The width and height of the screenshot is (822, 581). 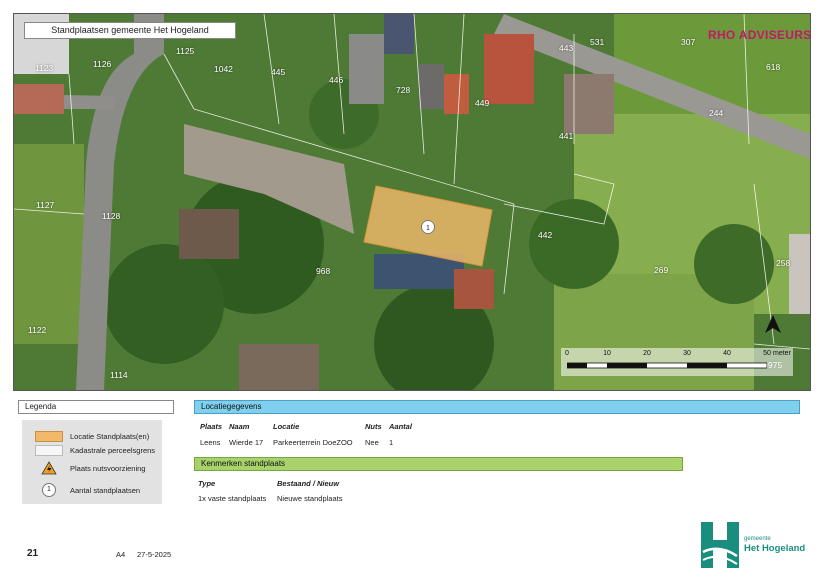 I want to click on cell-plaats: Leens, so click(x=210, y=442).